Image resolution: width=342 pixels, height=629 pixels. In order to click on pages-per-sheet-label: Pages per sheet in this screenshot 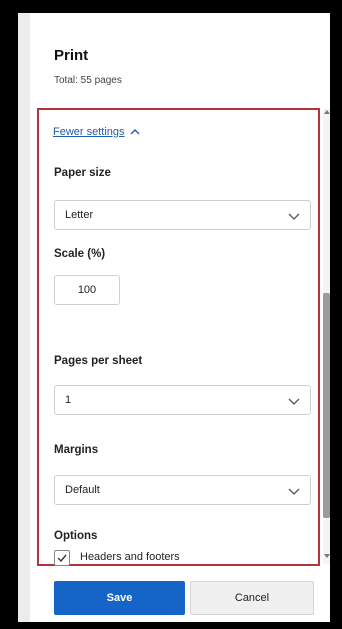, I will do `click(98, 361)`.